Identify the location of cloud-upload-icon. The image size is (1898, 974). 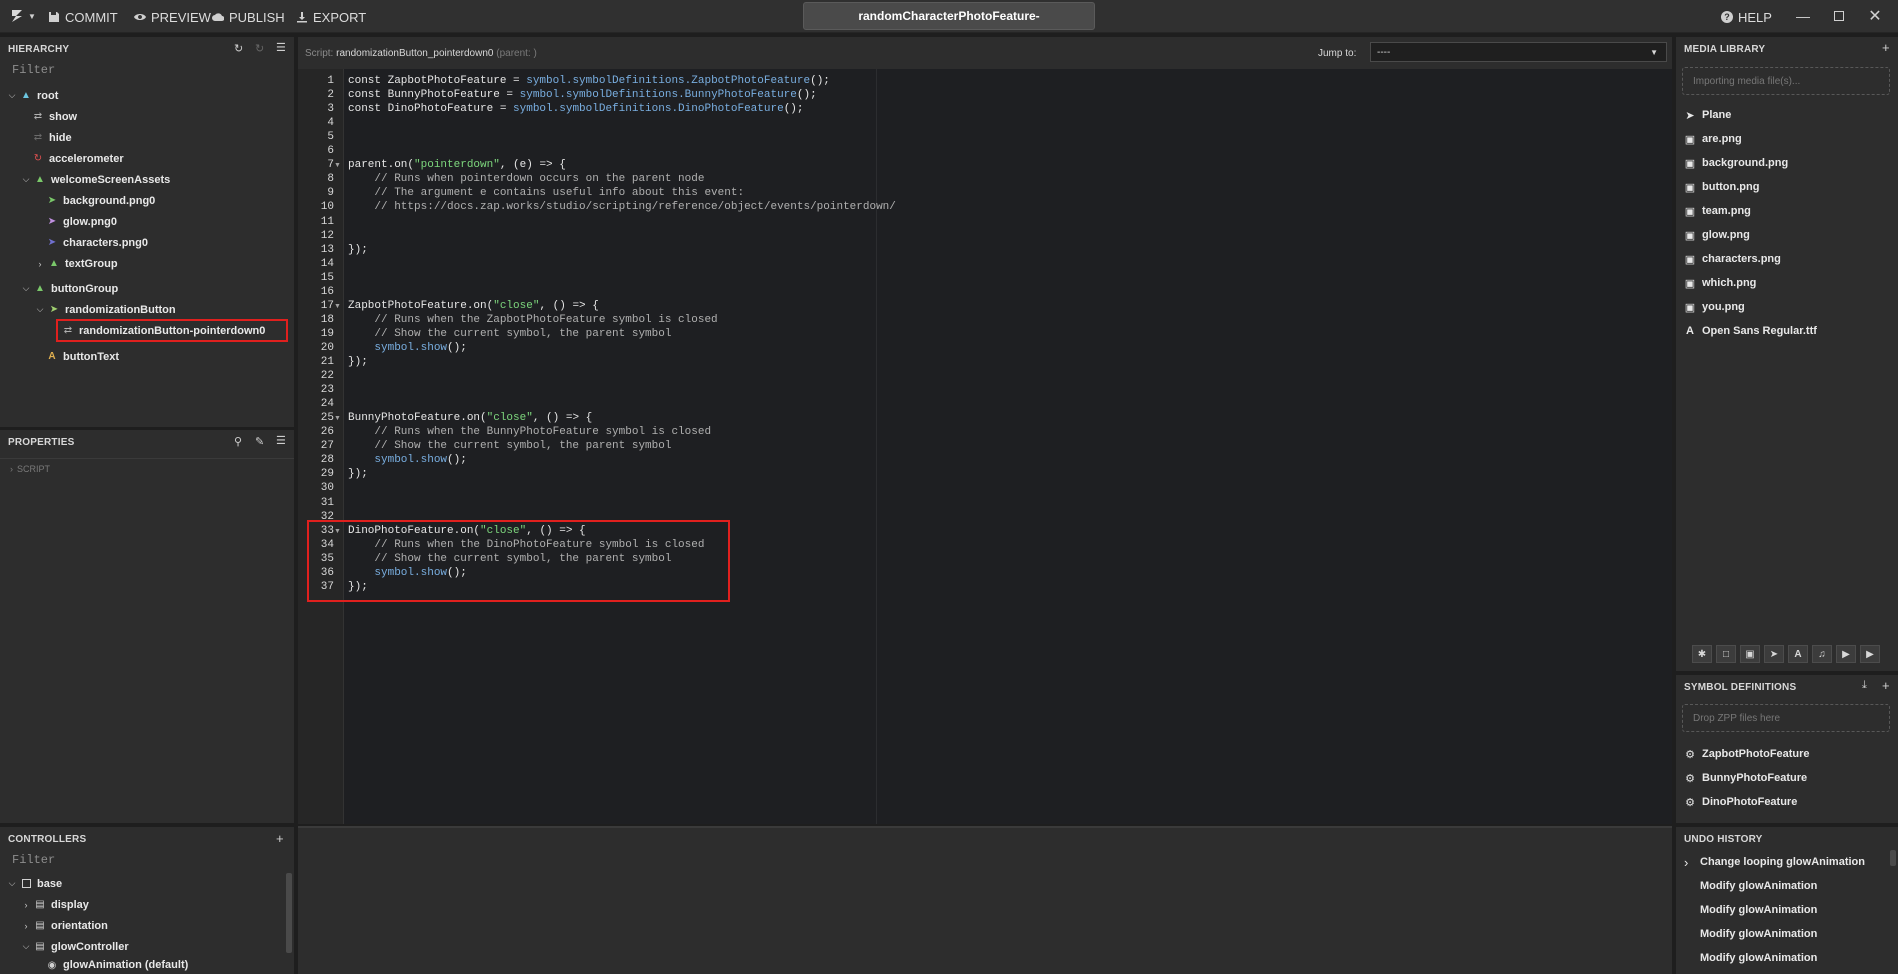
(218, 17).